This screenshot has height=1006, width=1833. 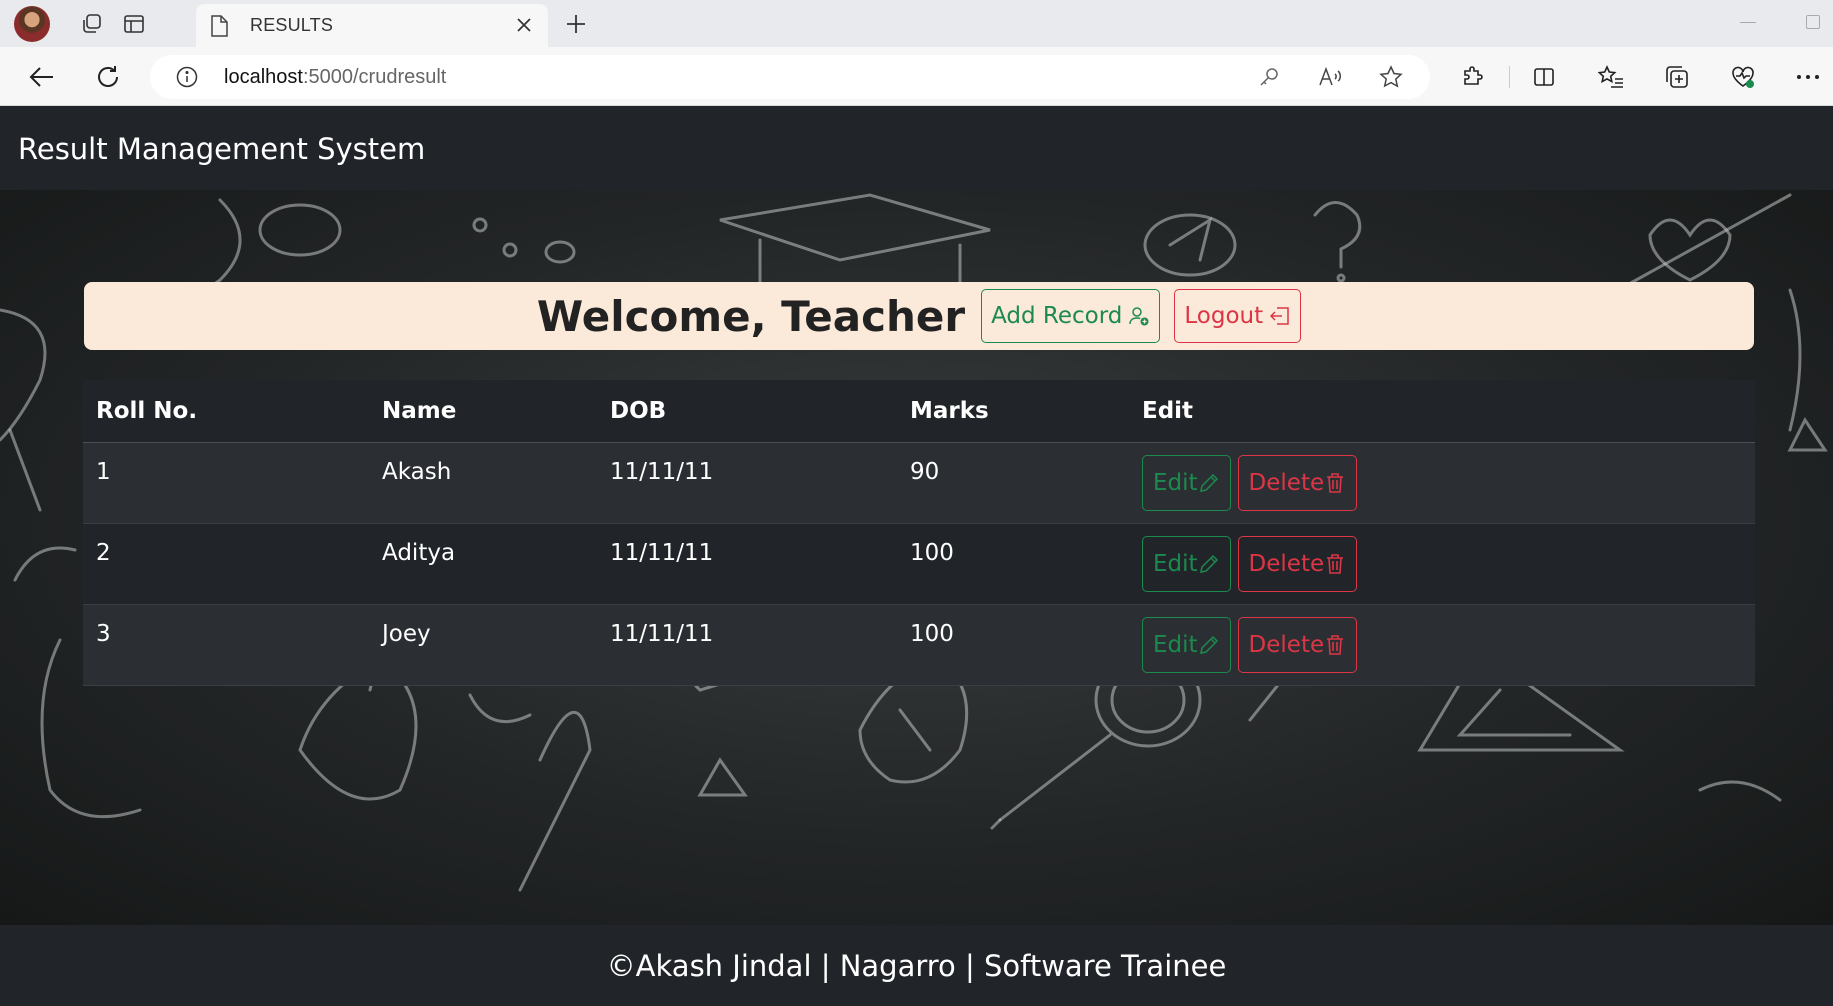 What do you see at coordinates (1509, 77) in the screenshot?
I see `toolbar-separator` at bounding box center [1509, 77].